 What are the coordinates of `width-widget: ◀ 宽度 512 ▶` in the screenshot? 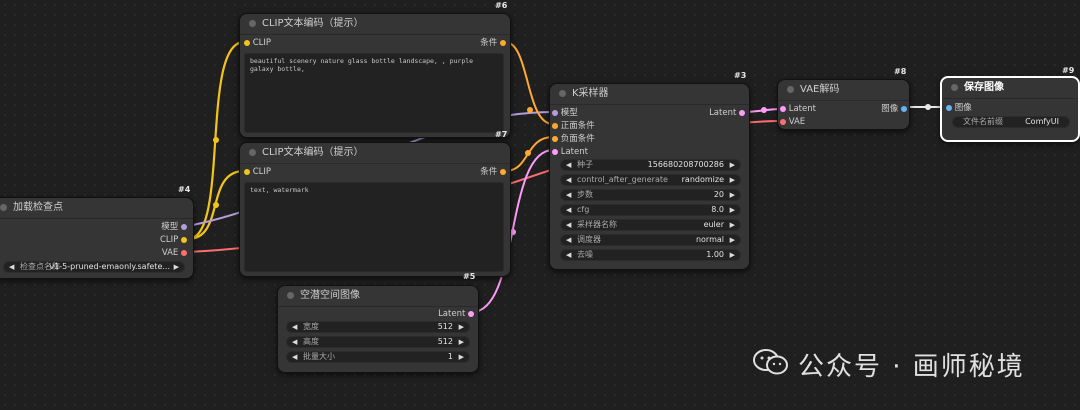 It's located at (378, 327).